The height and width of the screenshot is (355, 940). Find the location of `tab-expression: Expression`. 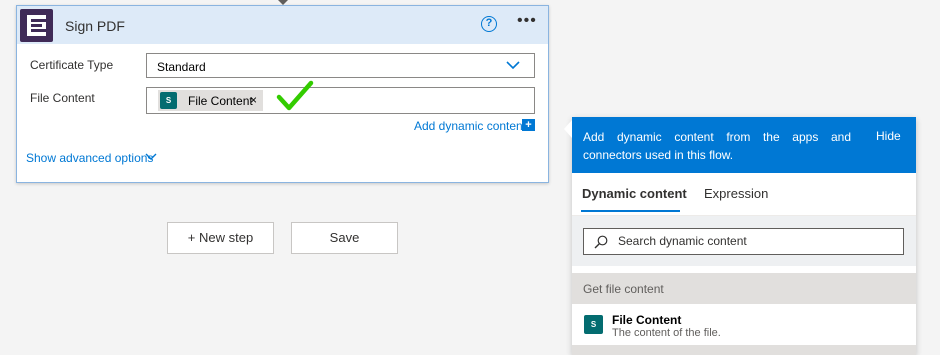

tab-expression: Expression is located at coordinates (736, 193).